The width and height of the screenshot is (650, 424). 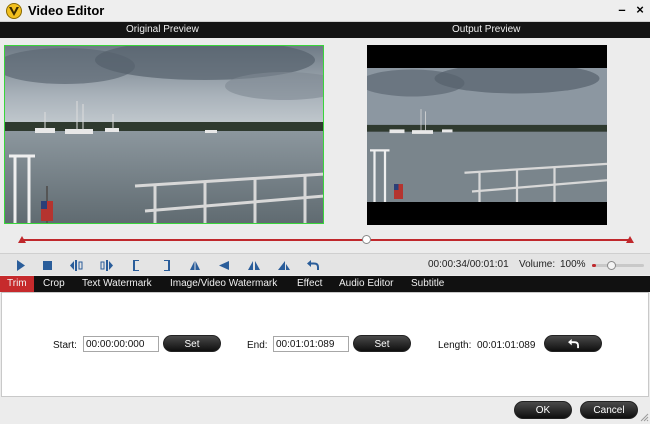 I want to click on mark-out-icon, so click(x=167, y=265).